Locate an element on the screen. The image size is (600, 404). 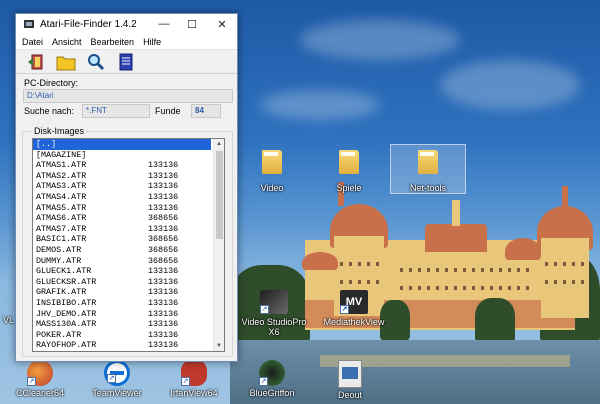
desktop-folder-spiele: Spiele is located at coordinates (349, 171).